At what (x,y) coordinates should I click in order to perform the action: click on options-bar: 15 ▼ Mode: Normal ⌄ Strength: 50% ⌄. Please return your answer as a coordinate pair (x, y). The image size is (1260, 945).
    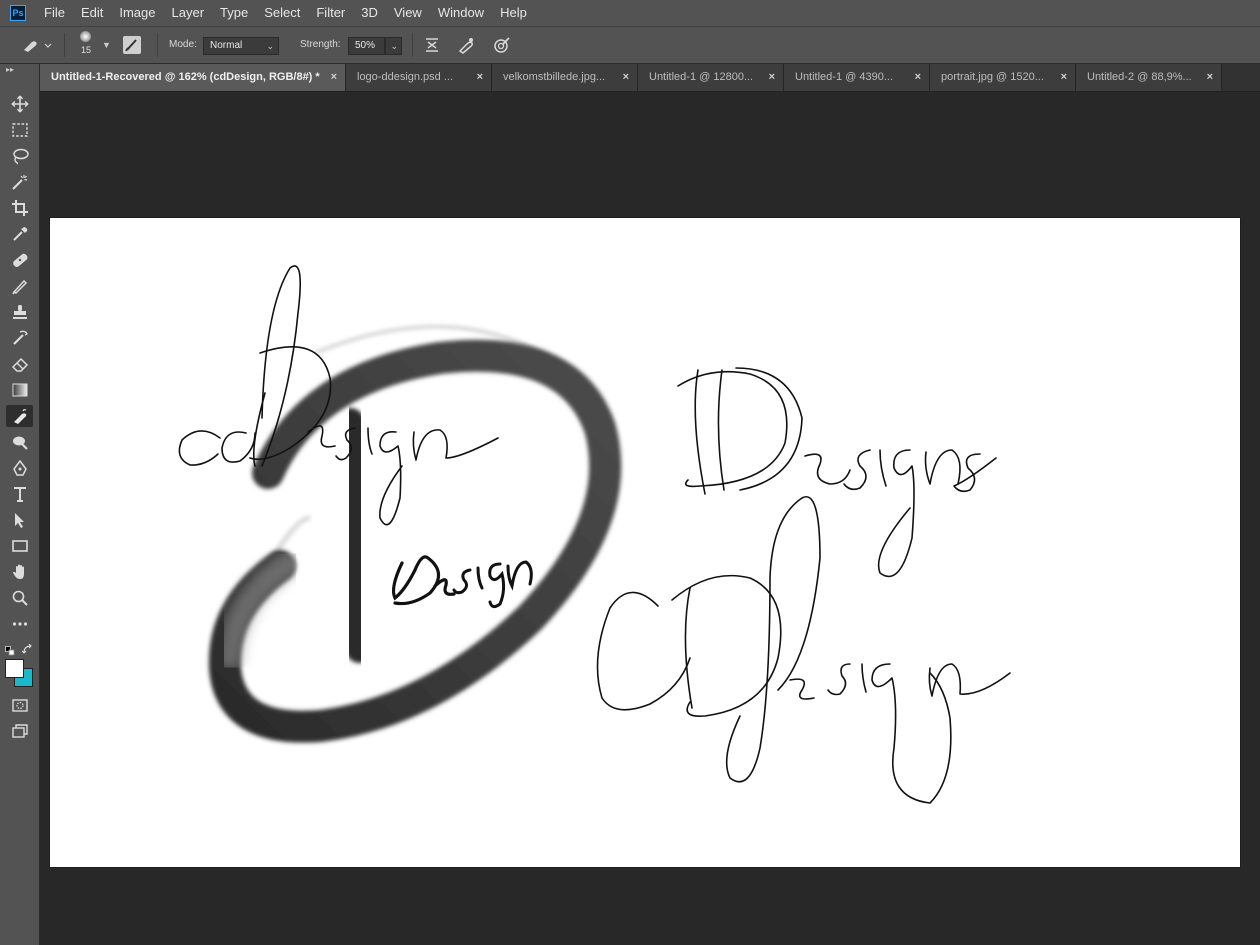
    Looking at the image, I should click on (630, 45).